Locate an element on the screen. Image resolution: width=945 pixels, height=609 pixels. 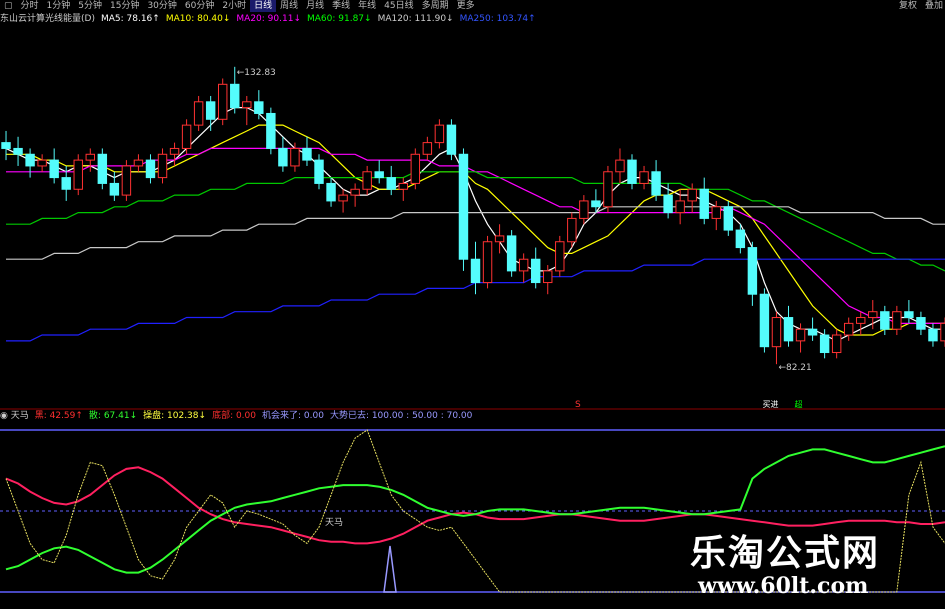
indicator-legend-item: 大势已去: 100.00 : 50.00 : 70.00 is located at coordinates (401, 416).